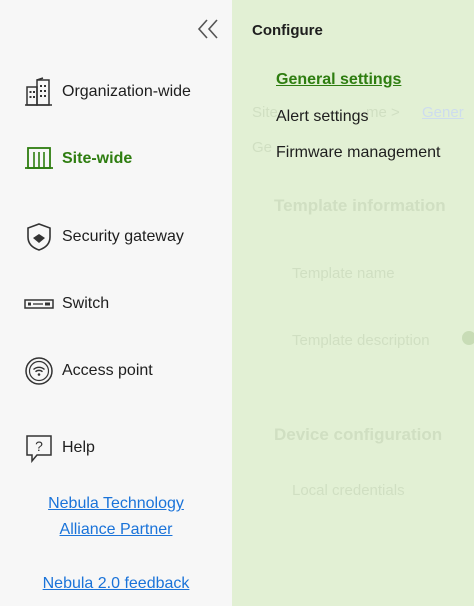 This screenshot has height=606, width=474. I want to click on partner-link-line1: Nebula Technology, so click(116, 503).